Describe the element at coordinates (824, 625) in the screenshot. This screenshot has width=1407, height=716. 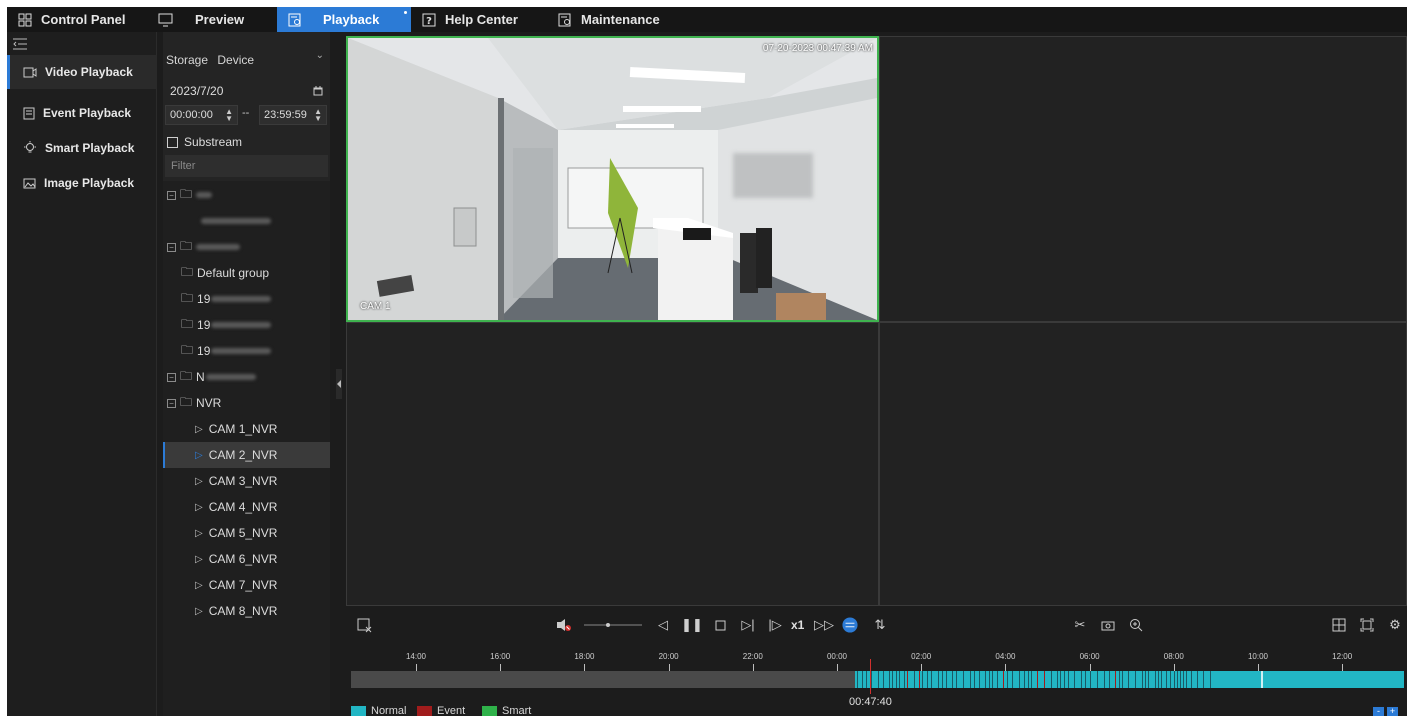
I see `fast-forward-icon: ▷▷` at that location.